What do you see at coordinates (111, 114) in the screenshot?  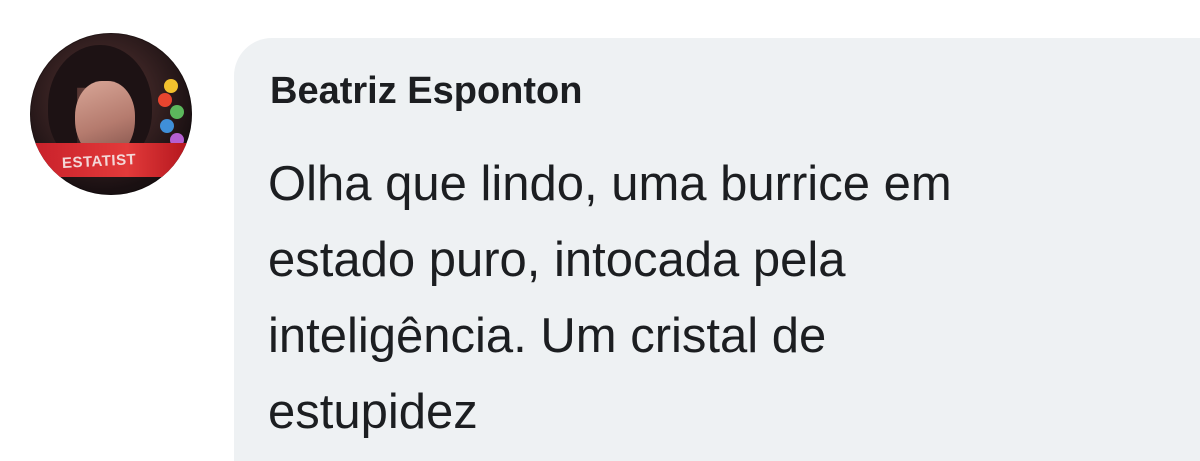 I see `avatar: ESTATIST` at bounding box center [111, 114].